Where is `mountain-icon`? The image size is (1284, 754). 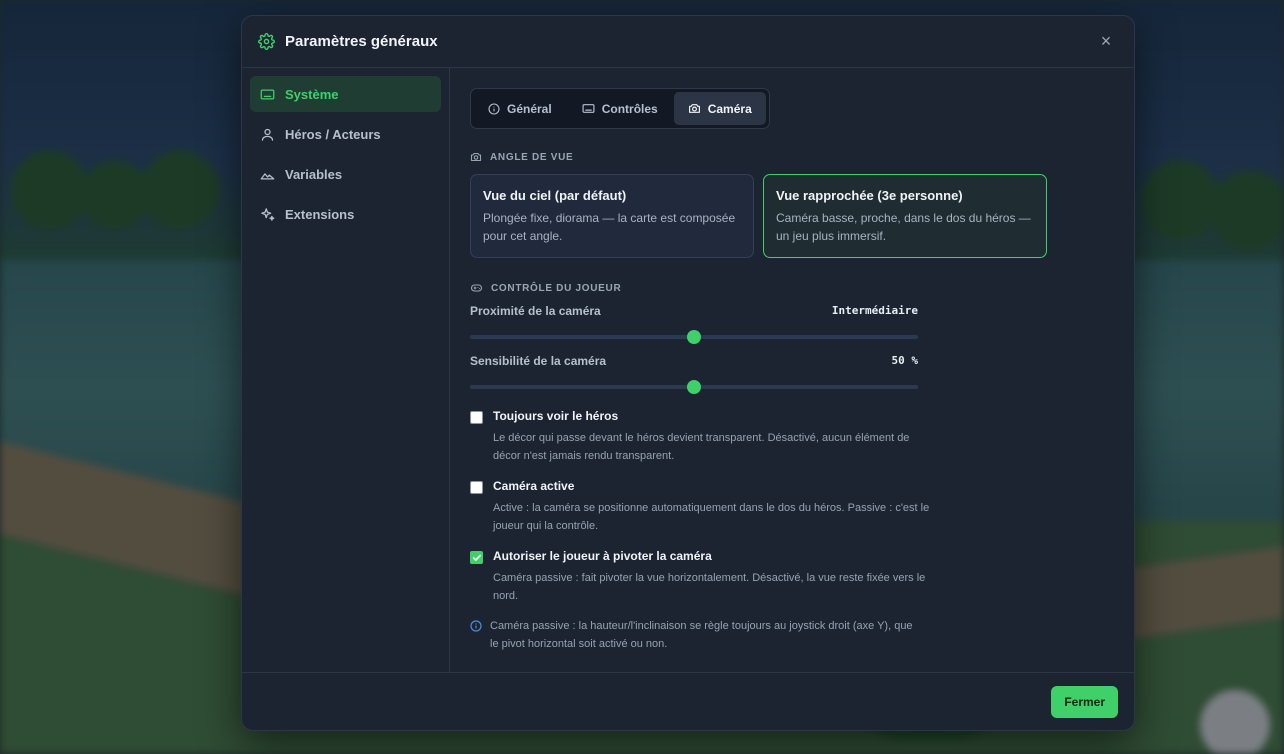
mountain-icon is located at coordinates (267, 175).